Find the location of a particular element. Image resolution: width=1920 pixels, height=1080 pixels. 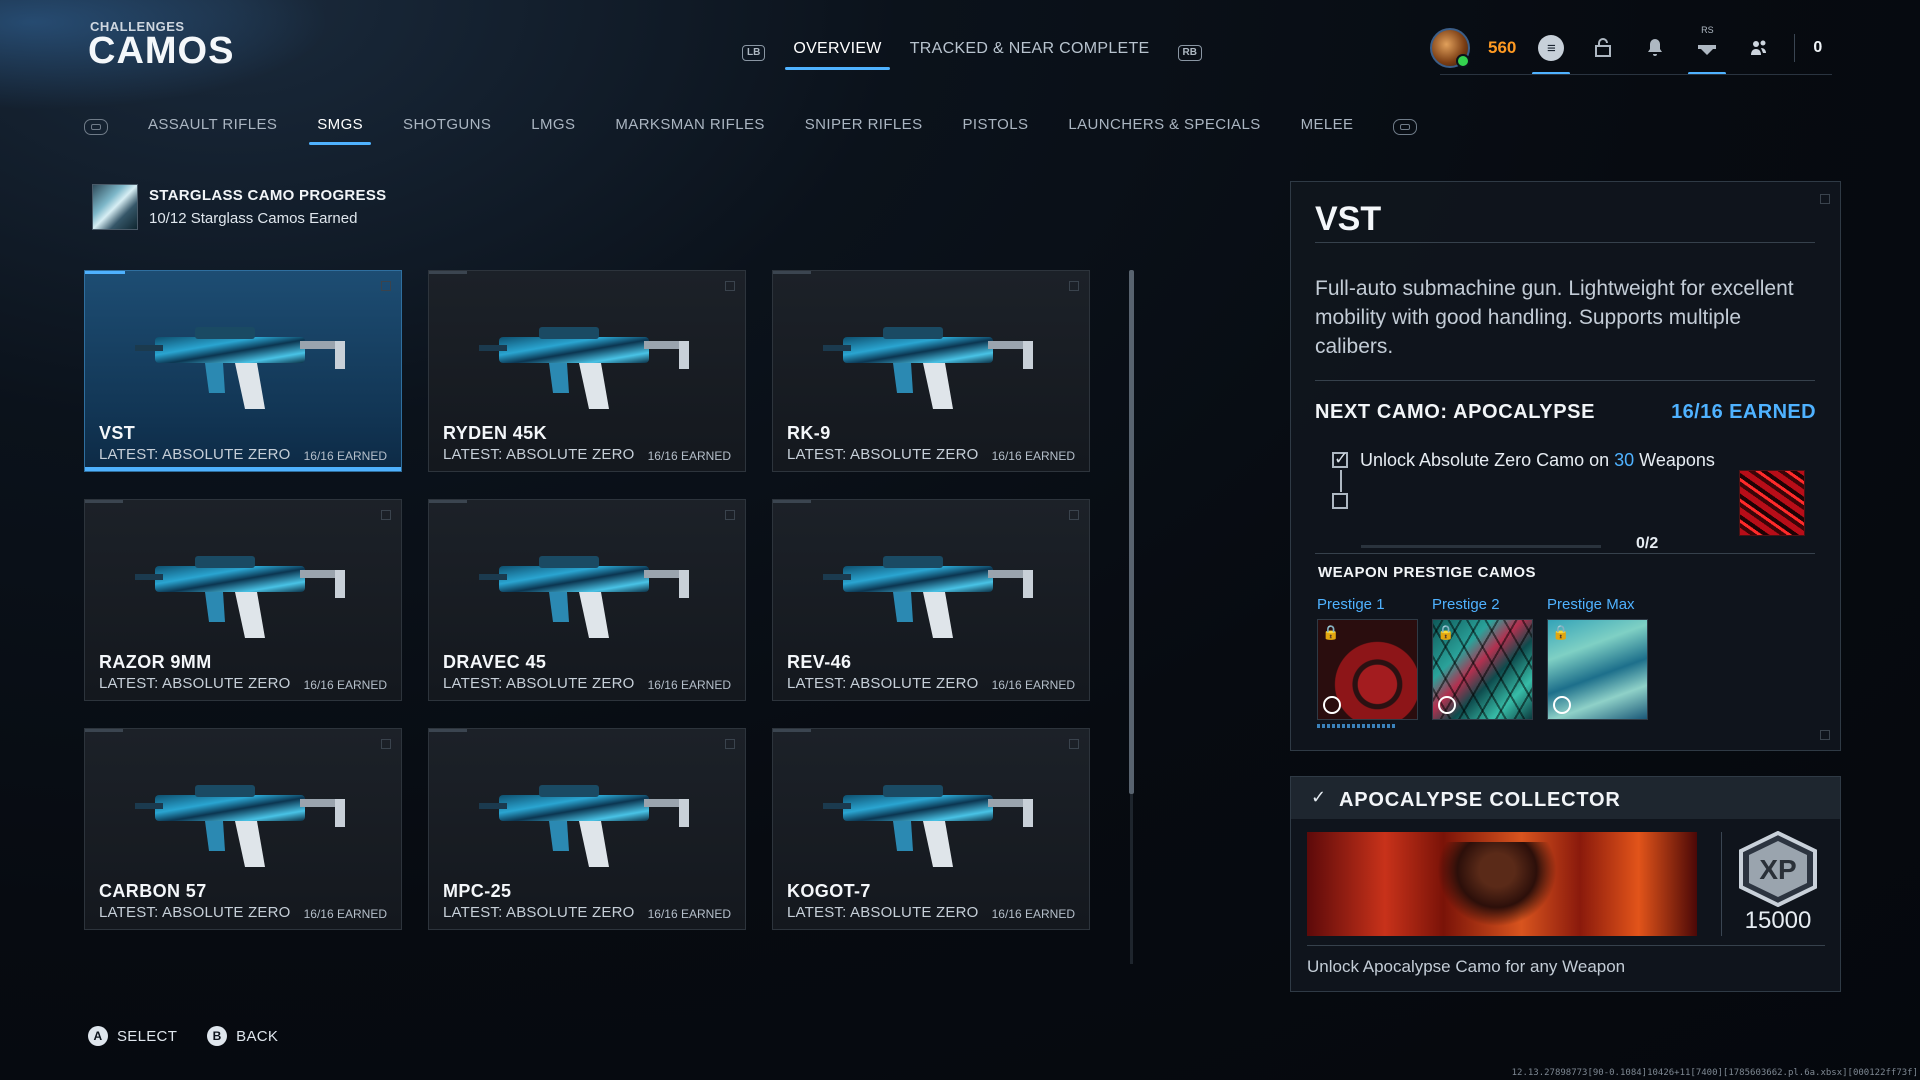

store-icon is located at coordinates (1603, 47).